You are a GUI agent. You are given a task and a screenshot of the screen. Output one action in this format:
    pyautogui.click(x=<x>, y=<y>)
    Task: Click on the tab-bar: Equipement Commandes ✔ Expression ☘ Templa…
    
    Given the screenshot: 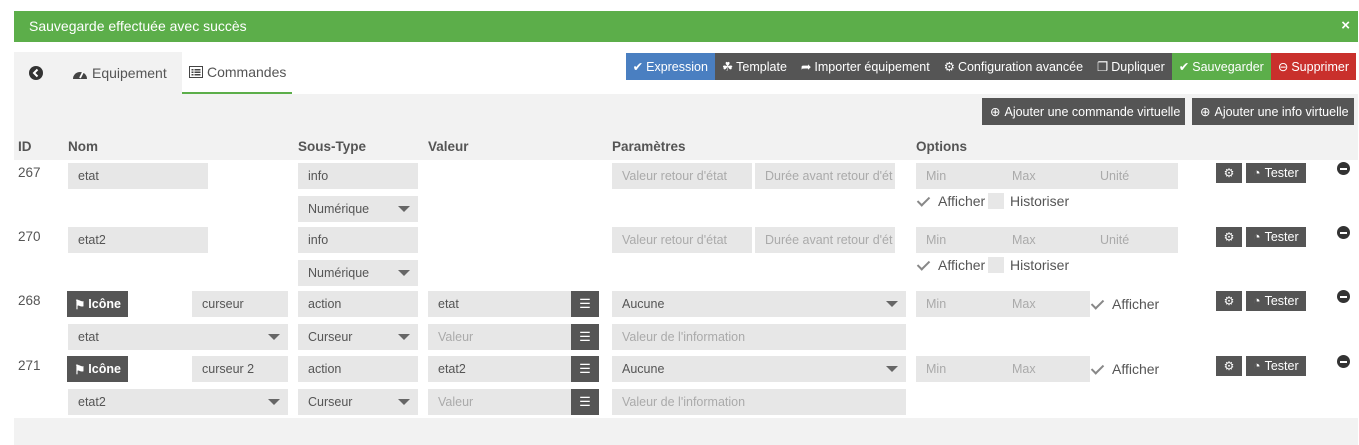 What is the action you would take?
    pyautogui.click(x=686, y=71)
    